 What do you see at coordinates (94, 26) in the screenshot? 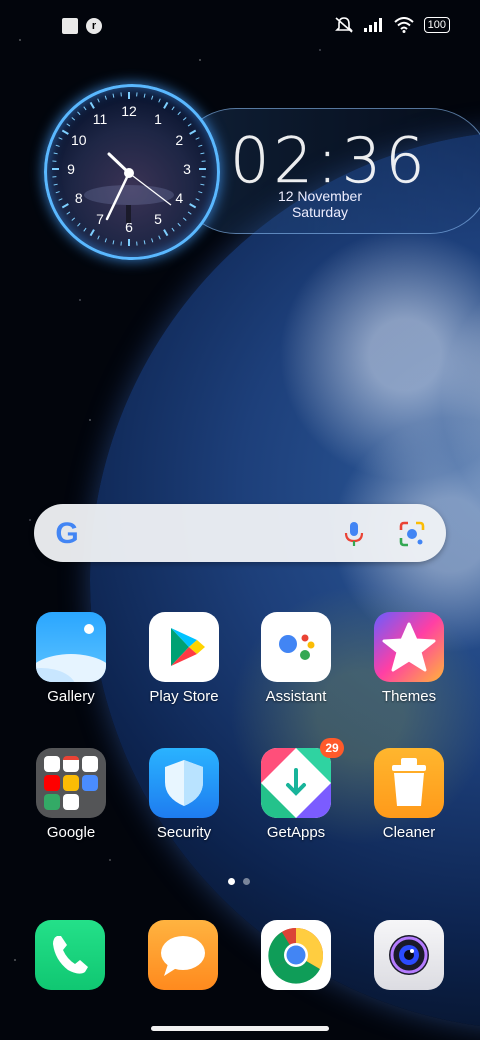
I see `r-app-notification-icon: r` at bounding box center [94, 26].